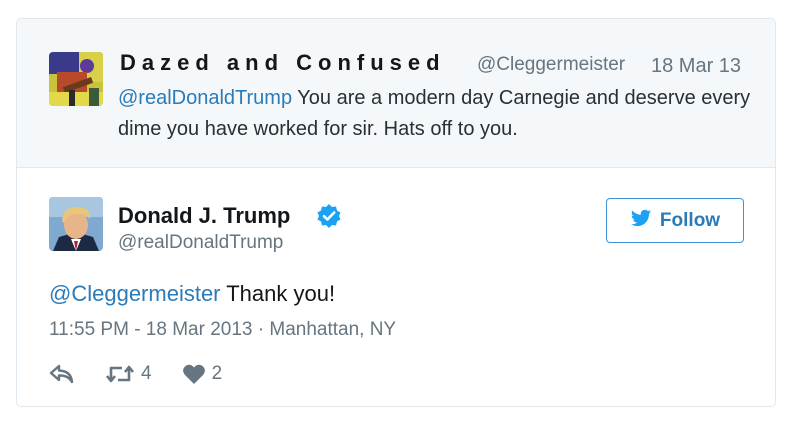 The width and height of the screenshot is (799, 433). I want to click on retweet-count: 4, so click(146, 373).